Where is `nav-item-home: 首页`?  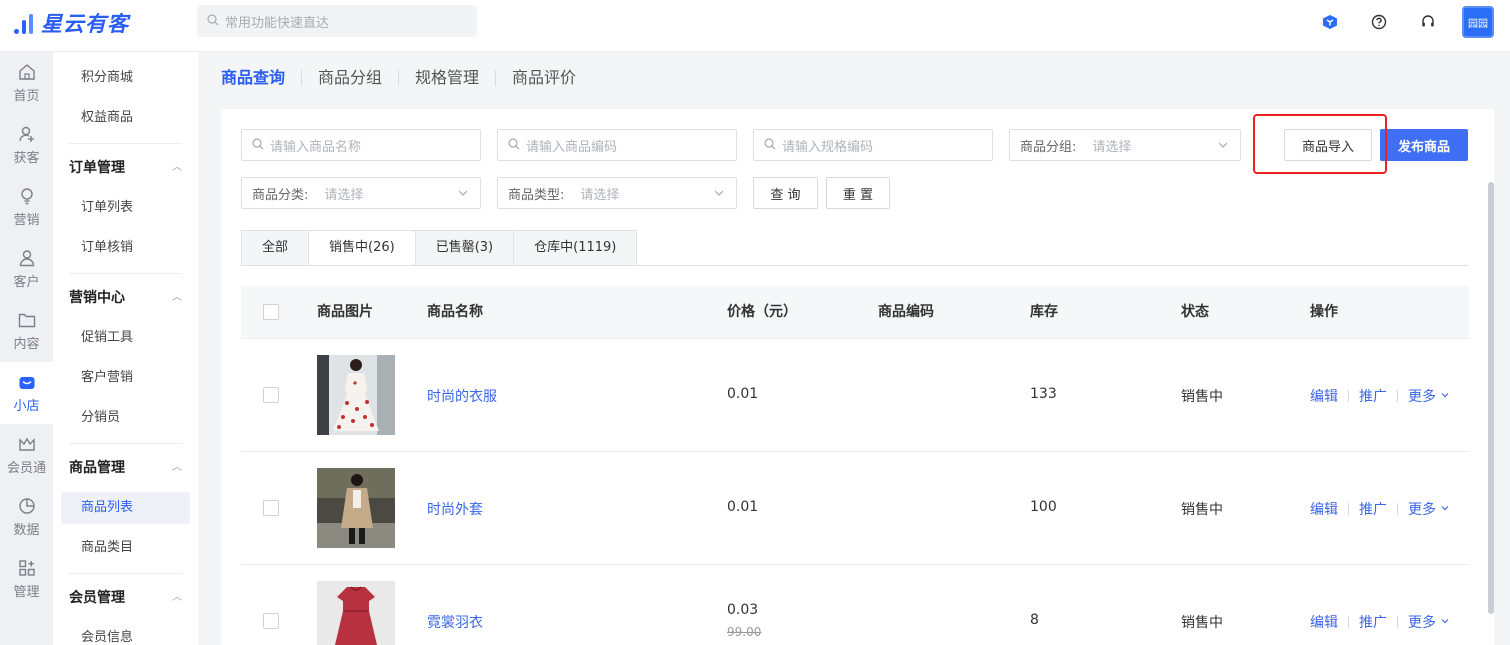
nav-item-home: 首页 is located at coordinates (26, 83).